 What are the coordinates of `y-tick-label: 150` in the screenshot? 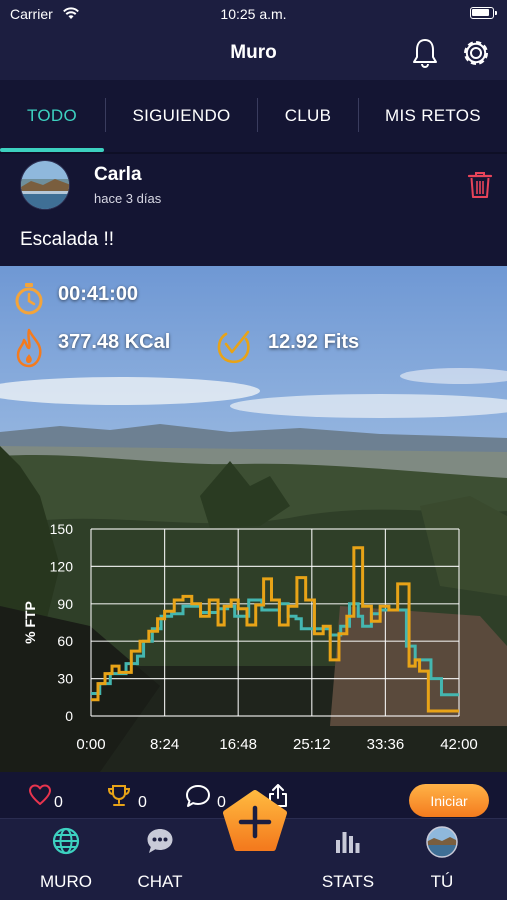 It's located at (62, 529).